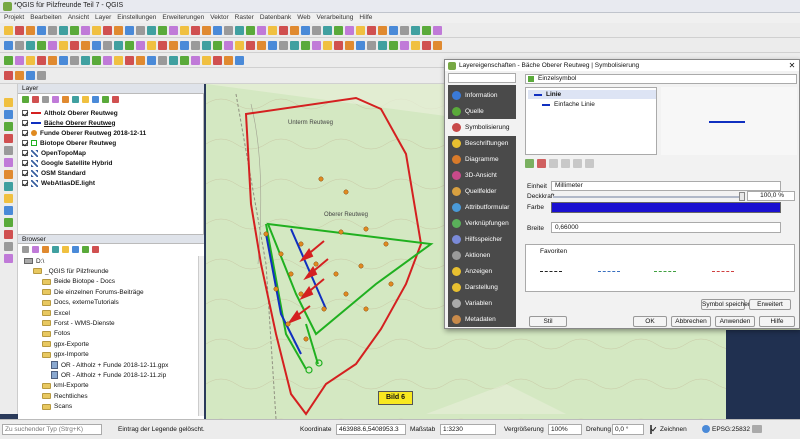  What do you see at coordinates (735, 321) in the screenshot?
I see `apply-button: Anwenden` at bounding box center [735, 321].